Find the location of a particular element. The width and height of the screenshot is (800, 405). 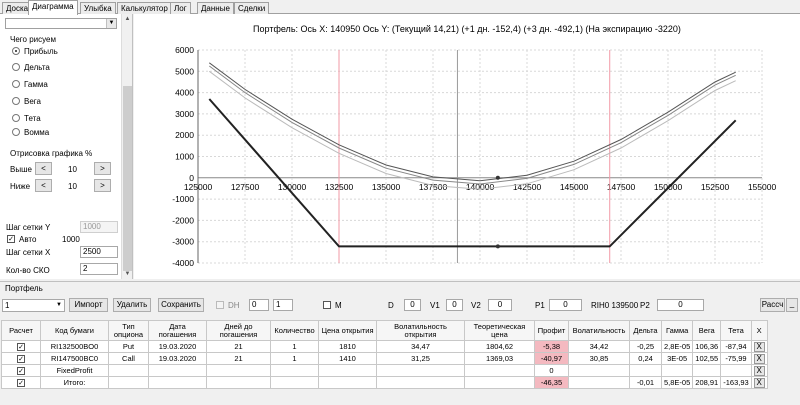

table-cell: -75,99 is located at coordinates (736, 358).